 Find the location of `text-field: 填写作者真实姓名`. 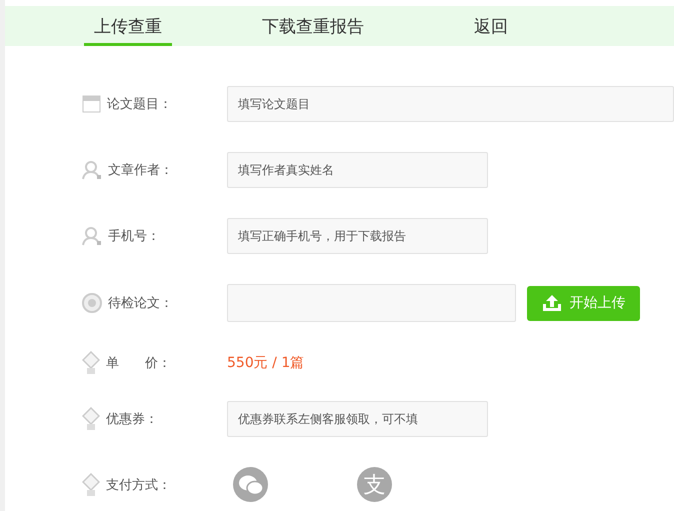

text-field: 填写作者真实姓名 is located at coordinates (357, 170).